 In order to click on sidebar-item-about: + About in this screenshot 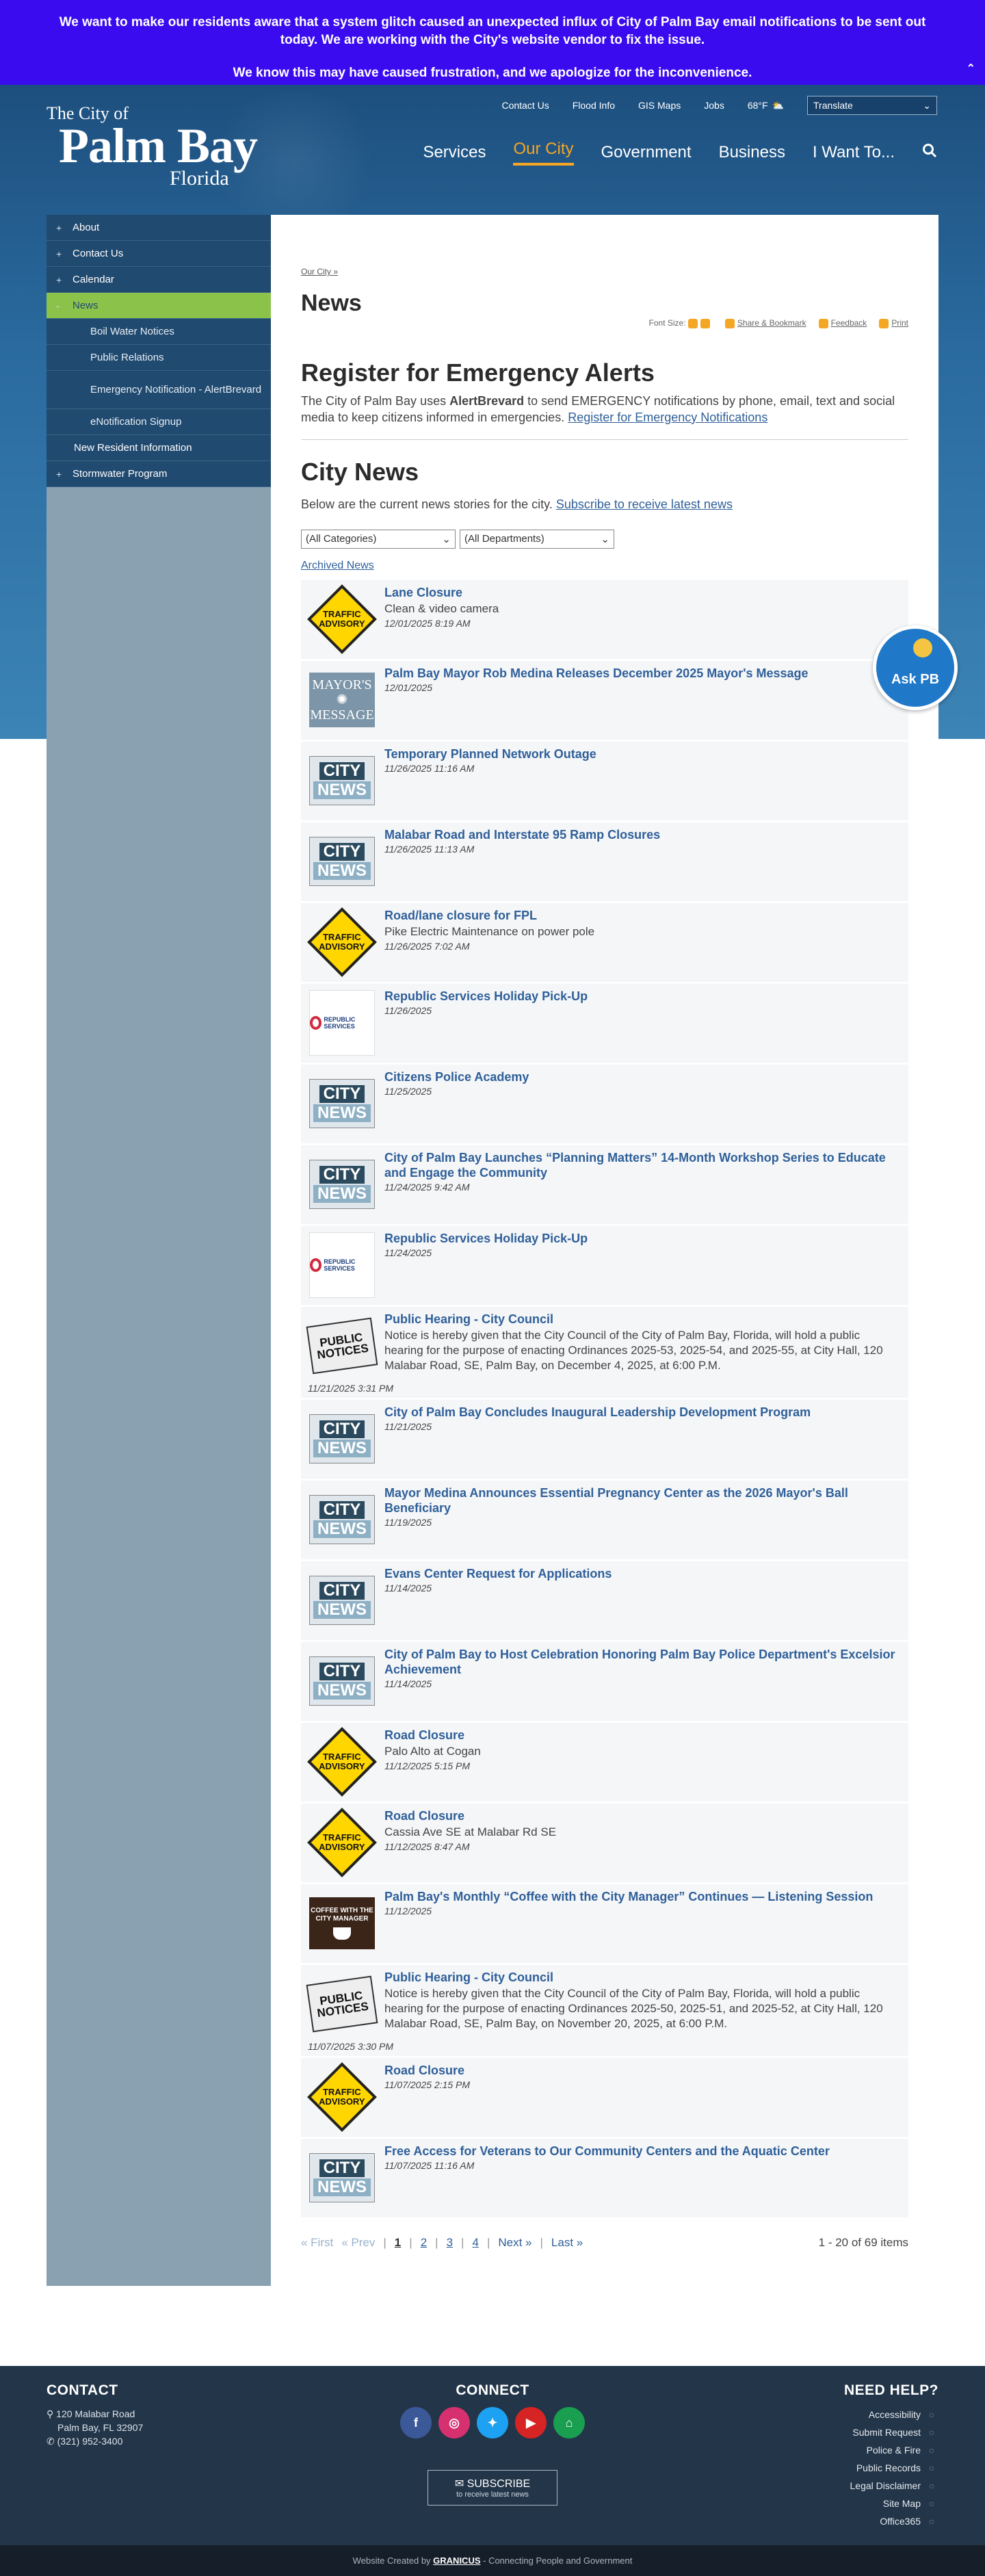, I will do `click(159, 228)`.